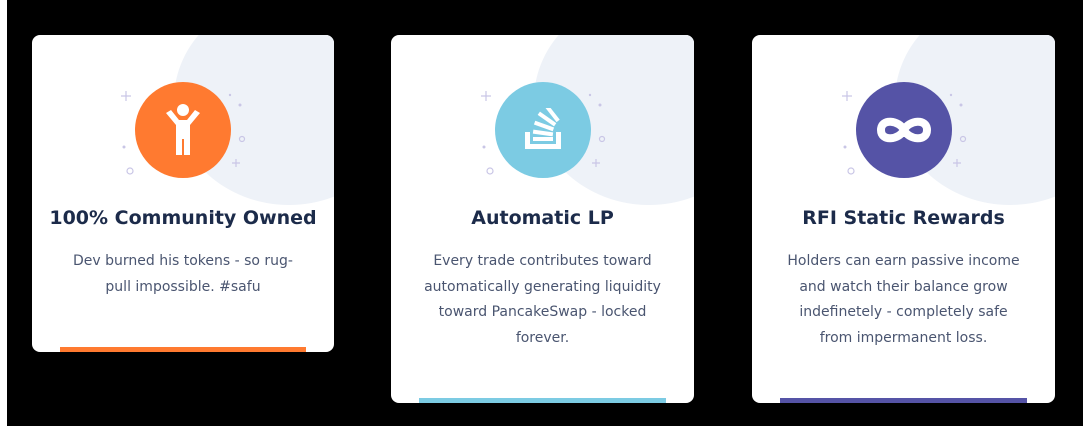 The height and width of the screenshot is (426, 1083). Describe the element at coordinates (542, 286) in the screenshot. I see `description-line: automatically generating liquidity` at that location.